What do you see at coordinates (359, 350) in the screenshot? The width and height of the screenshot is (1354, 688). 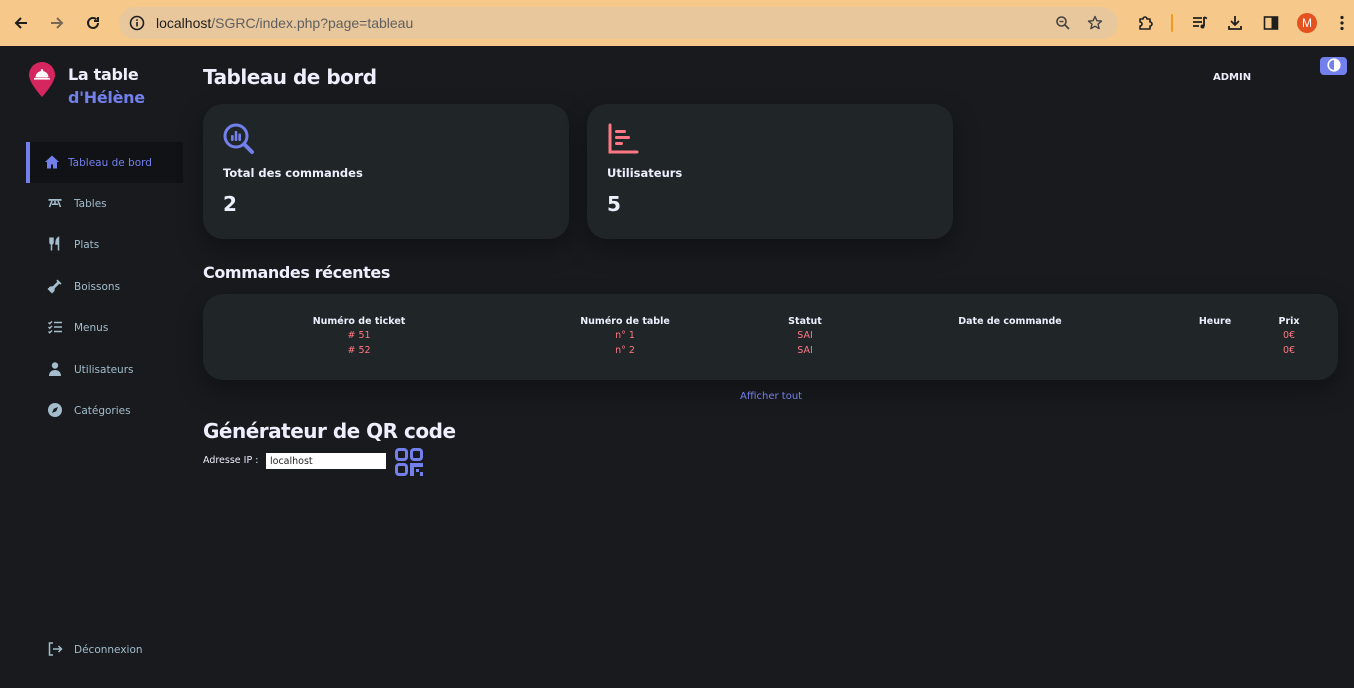 I see `cell-ticket: # 52` at bounding box center [359, 350].